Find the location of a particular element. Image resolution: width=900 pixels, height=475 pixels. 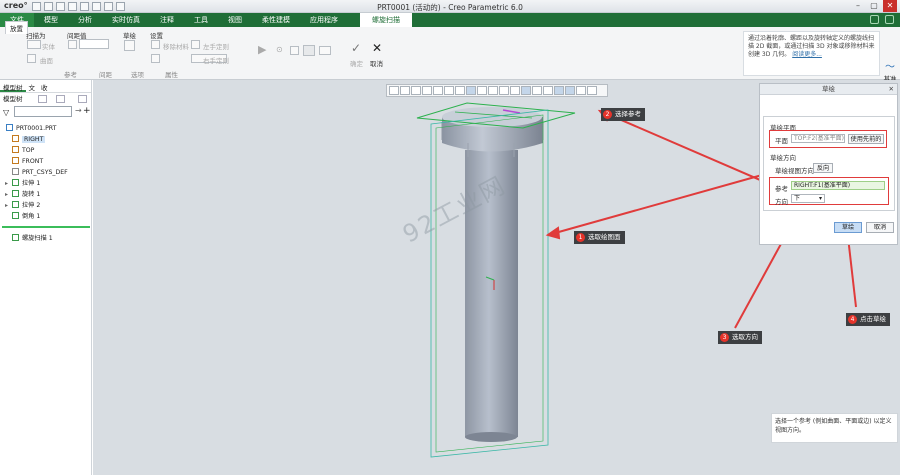

callout-number: 3 is located at coordinates (724, 337).